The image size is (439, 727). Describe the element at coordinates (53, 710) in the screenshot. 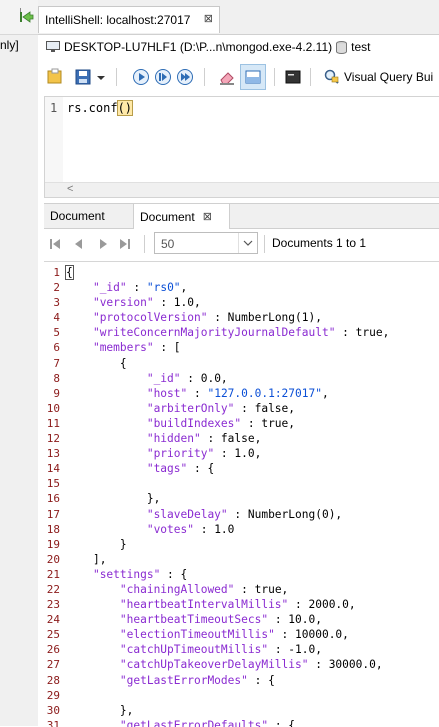

I see `document-line-number: 30` at that location.